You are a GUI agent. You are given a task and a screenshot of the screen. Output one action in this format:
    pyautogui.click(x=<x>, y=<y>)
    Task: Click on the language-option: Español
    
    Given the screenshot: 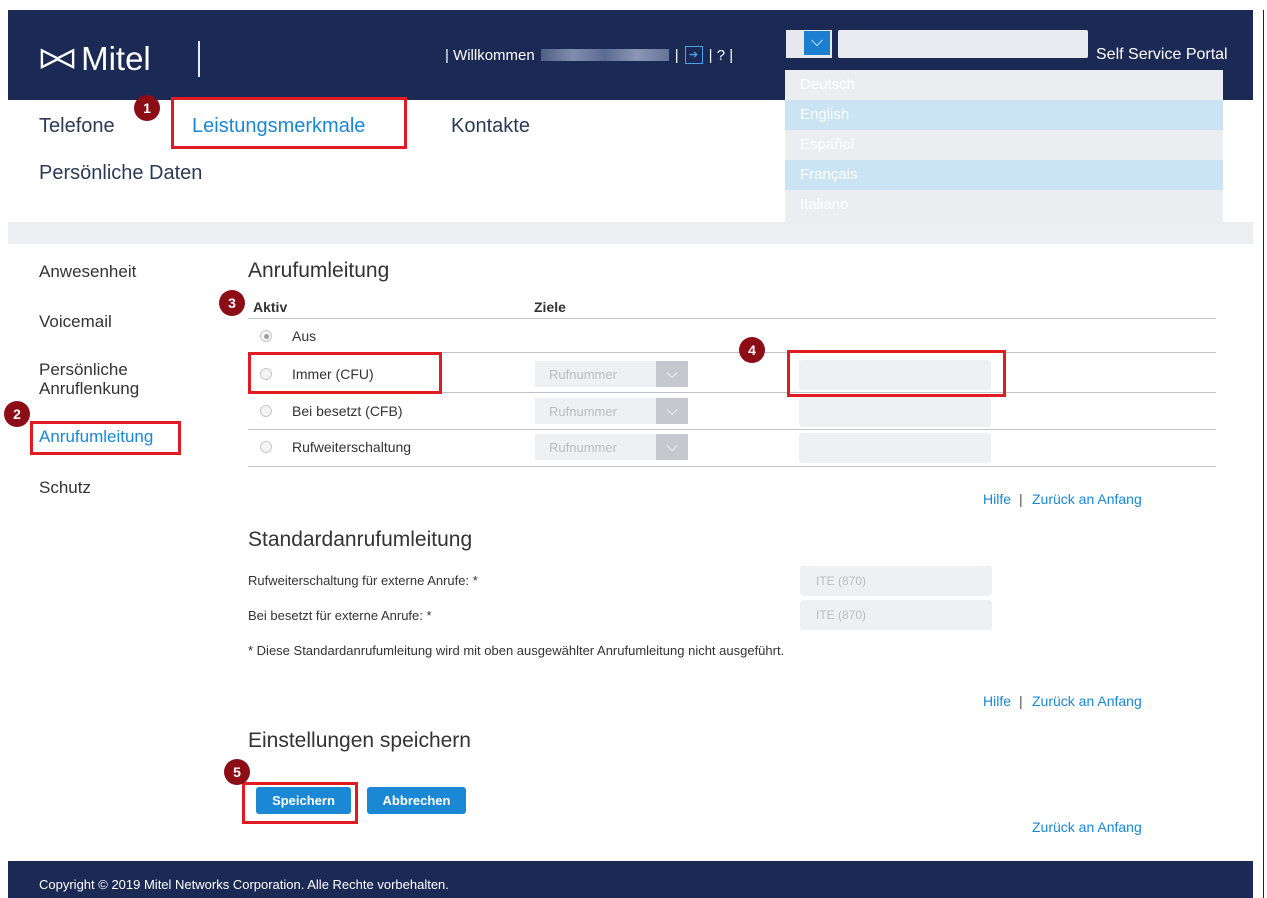 What is the action you would take?
    pyautogui.click(x=1004, y=145)
    